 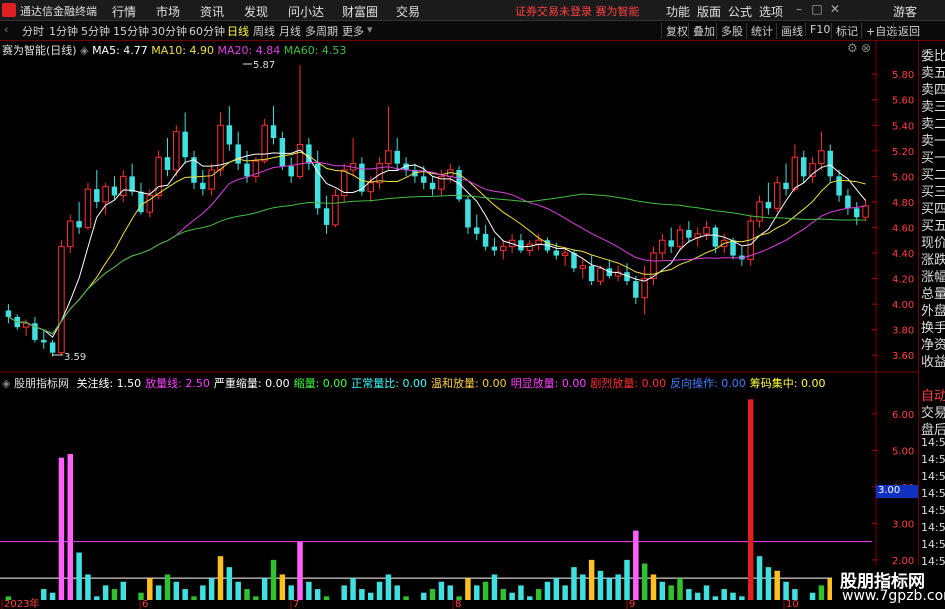 What do you see at coordinates (729, 31) in the screenshot?
I see `btn-multi-stock: 多股` at bounding box center [729, 31].